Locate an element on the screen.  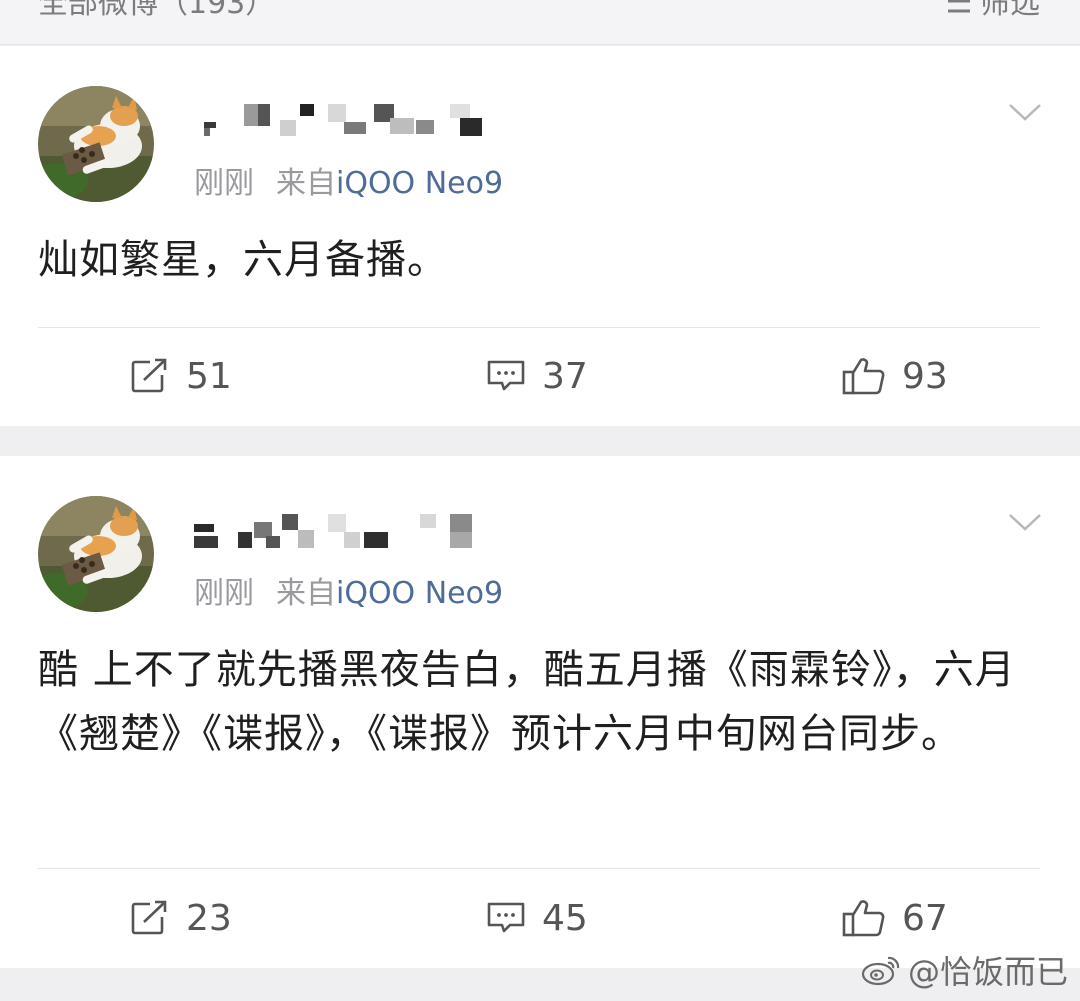
all-posts-tab: 全部微博（193） is located at coordinates (156, 11).